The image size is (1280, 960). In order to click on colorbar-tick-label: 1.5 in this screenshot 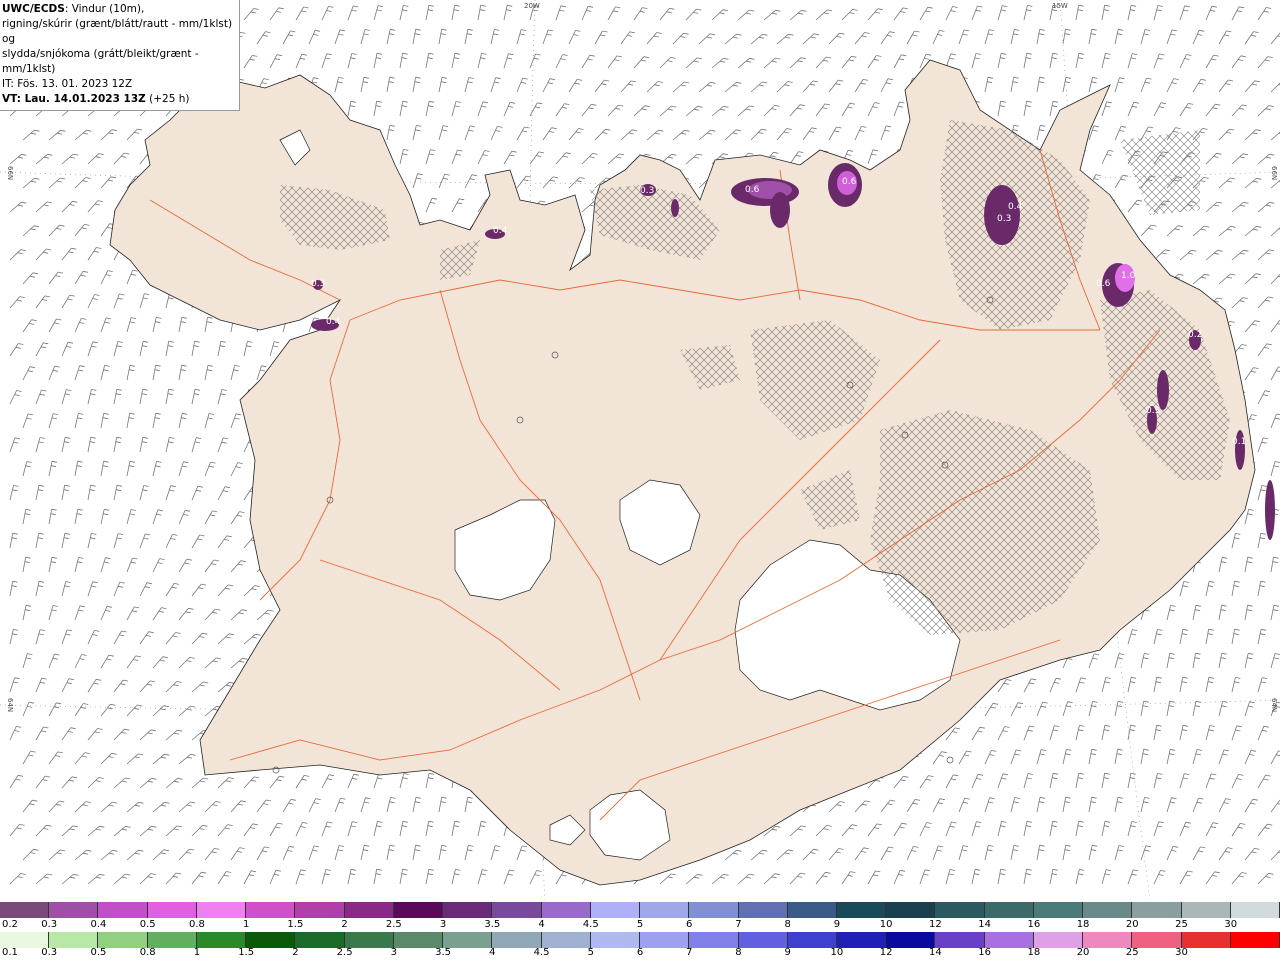, I will do `click(295, 924)`.